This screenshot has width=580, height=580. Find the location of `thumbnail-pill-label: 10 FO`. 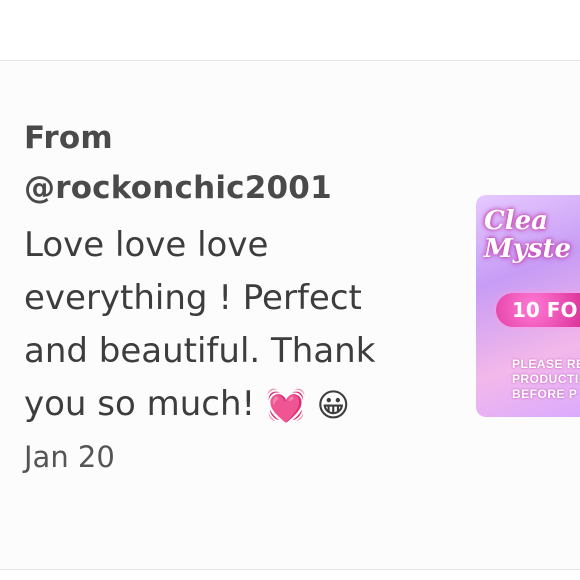

thumbnail-pill-label: 10 FO is located at coordinates (538, 310).